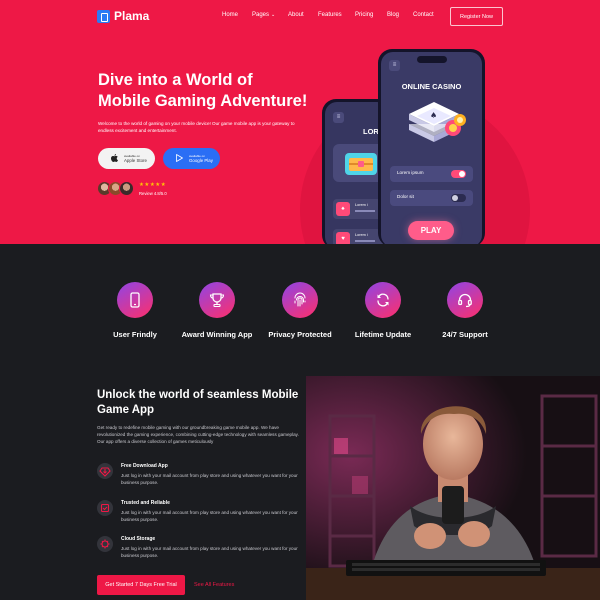 The height and width of the screenshot is (600, 600). Describe the element at coordinates (361, 164) in the screenshot. I see `treasure-chest-icon` at that location.